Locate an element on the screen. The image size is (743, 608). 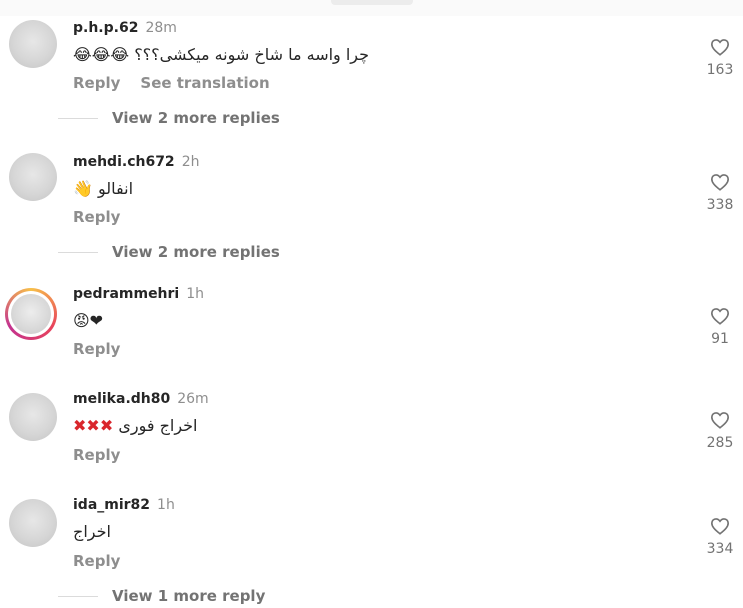
emoji: 😂😂😂 is located at coordinates (101, 54).